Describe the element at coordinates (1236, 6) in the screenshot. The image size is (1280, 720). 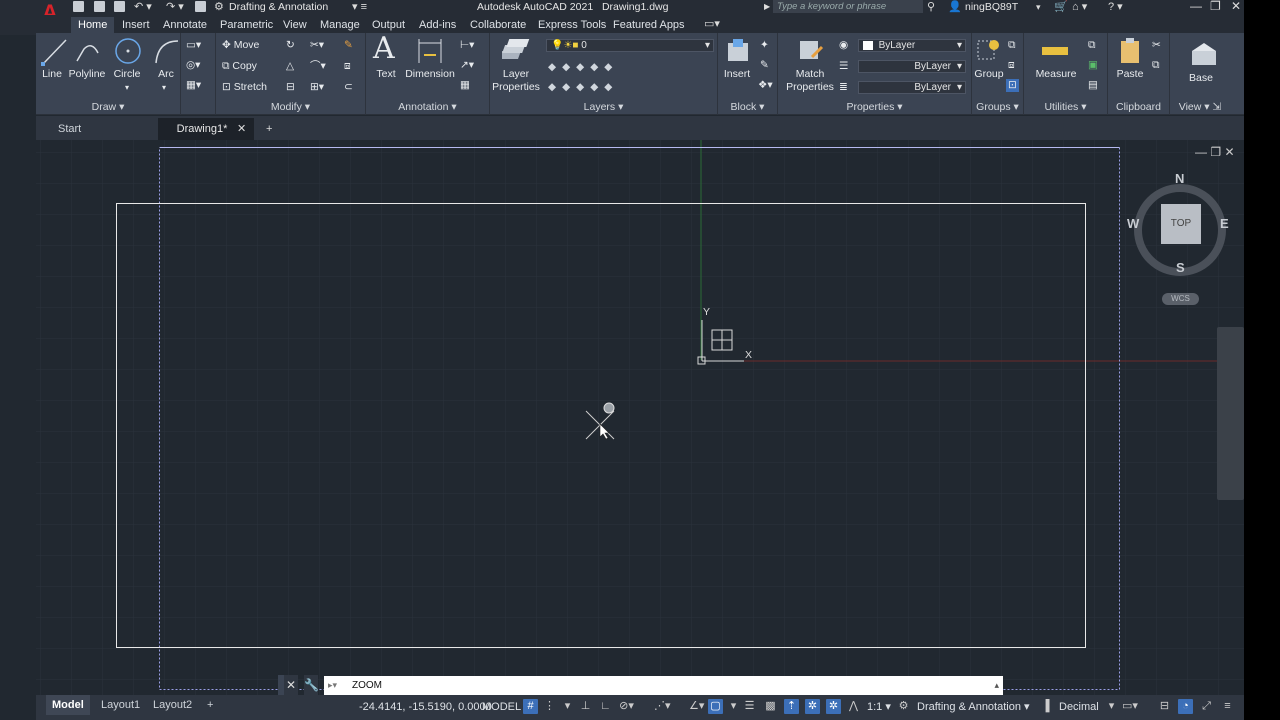
I see `close-icon: ✕` at that location.